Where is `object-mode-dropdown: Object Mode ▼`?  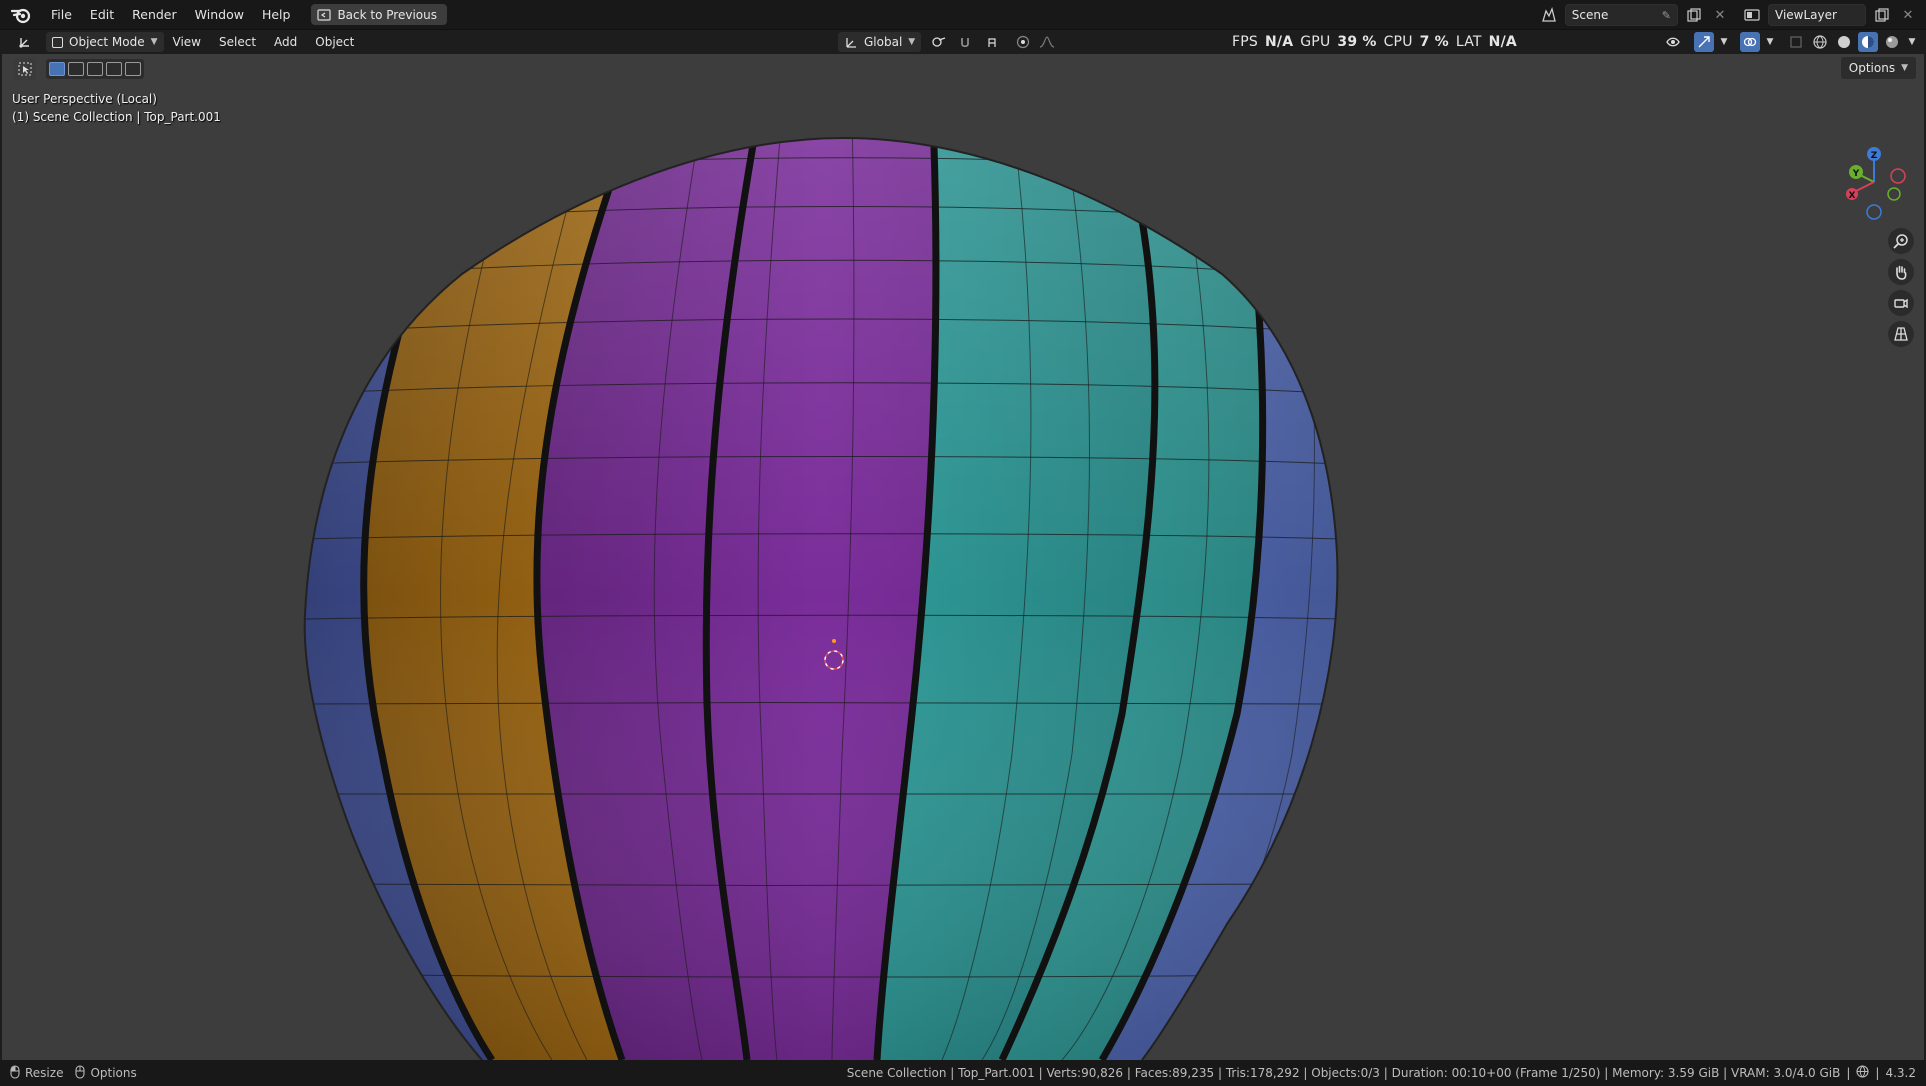 object-mode-dropdown: Object Mode ▼ is located at coordinates (105, 42).